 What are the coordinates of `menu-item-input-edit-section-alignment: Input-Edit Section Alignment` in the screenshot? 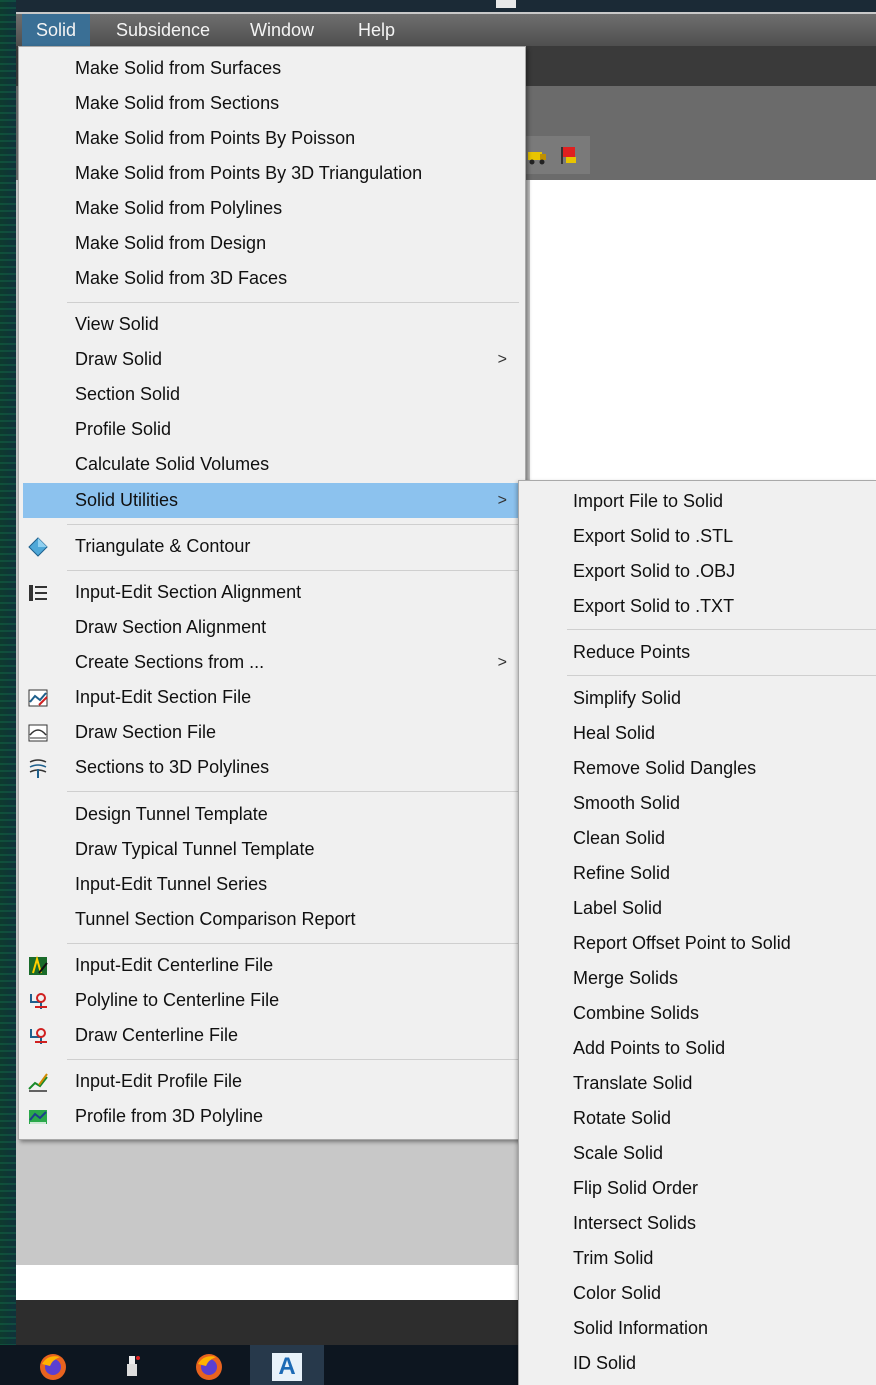 It's located at (272, 592).